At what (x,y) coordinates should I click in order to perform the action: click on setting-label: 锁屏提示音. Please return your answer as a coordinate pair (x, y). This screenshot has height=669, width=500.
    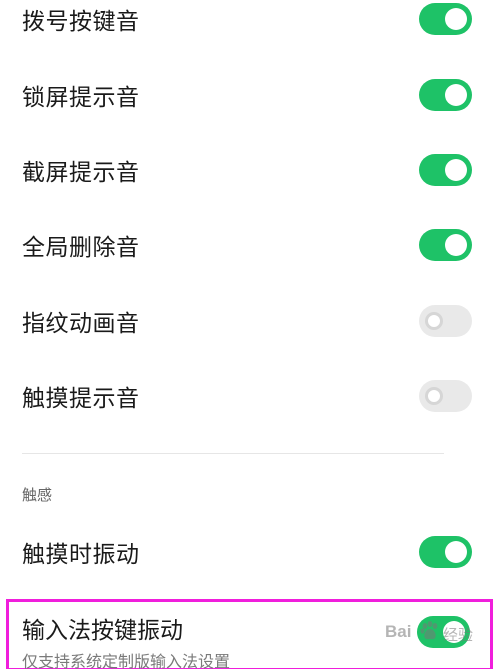
    Looking at the image, I should click on (81, 97).